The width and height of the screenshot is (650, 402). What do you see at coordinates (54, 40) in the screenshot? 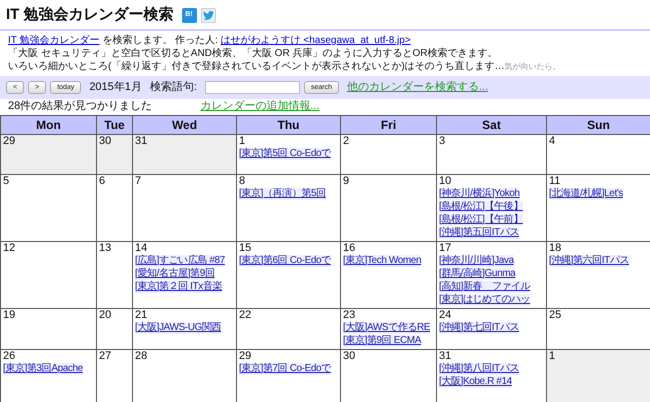
I see `calendar-link: IT 勉強会カレンダー` at bounding box center [54, 40].